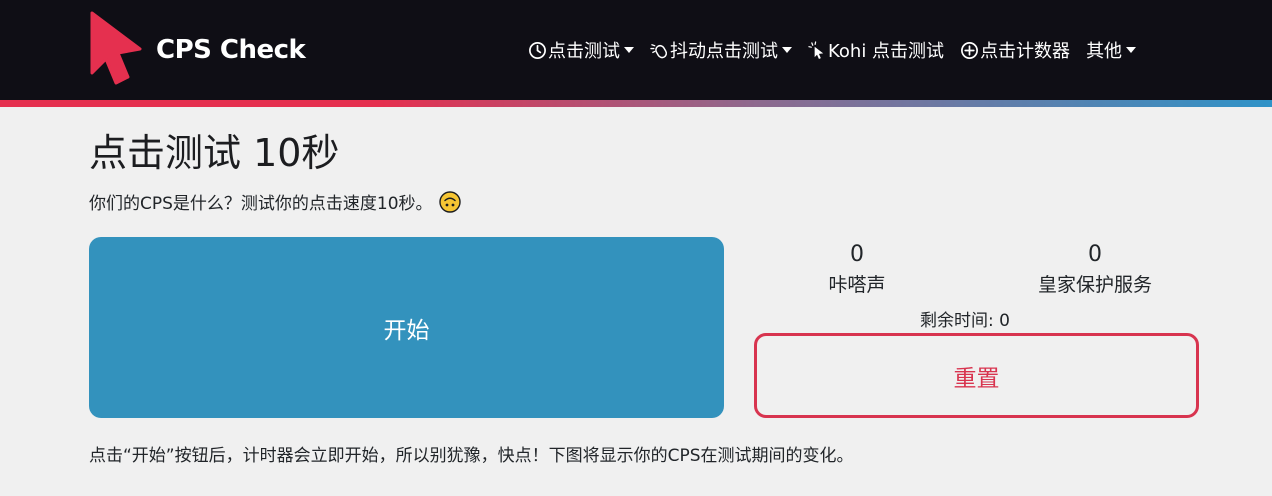 The image size is (1272, 496). Describe the element at coordinates (1104, 51) in the screenshot. I see `nav-item-label: 其他` at that location.